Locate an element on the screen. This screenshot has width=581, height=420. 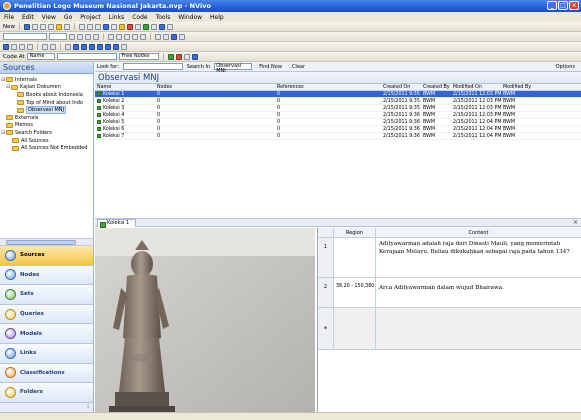
tree-item-all-sources-not-embedded: All Sources Not Embedded is located at coordinates (46, 148).